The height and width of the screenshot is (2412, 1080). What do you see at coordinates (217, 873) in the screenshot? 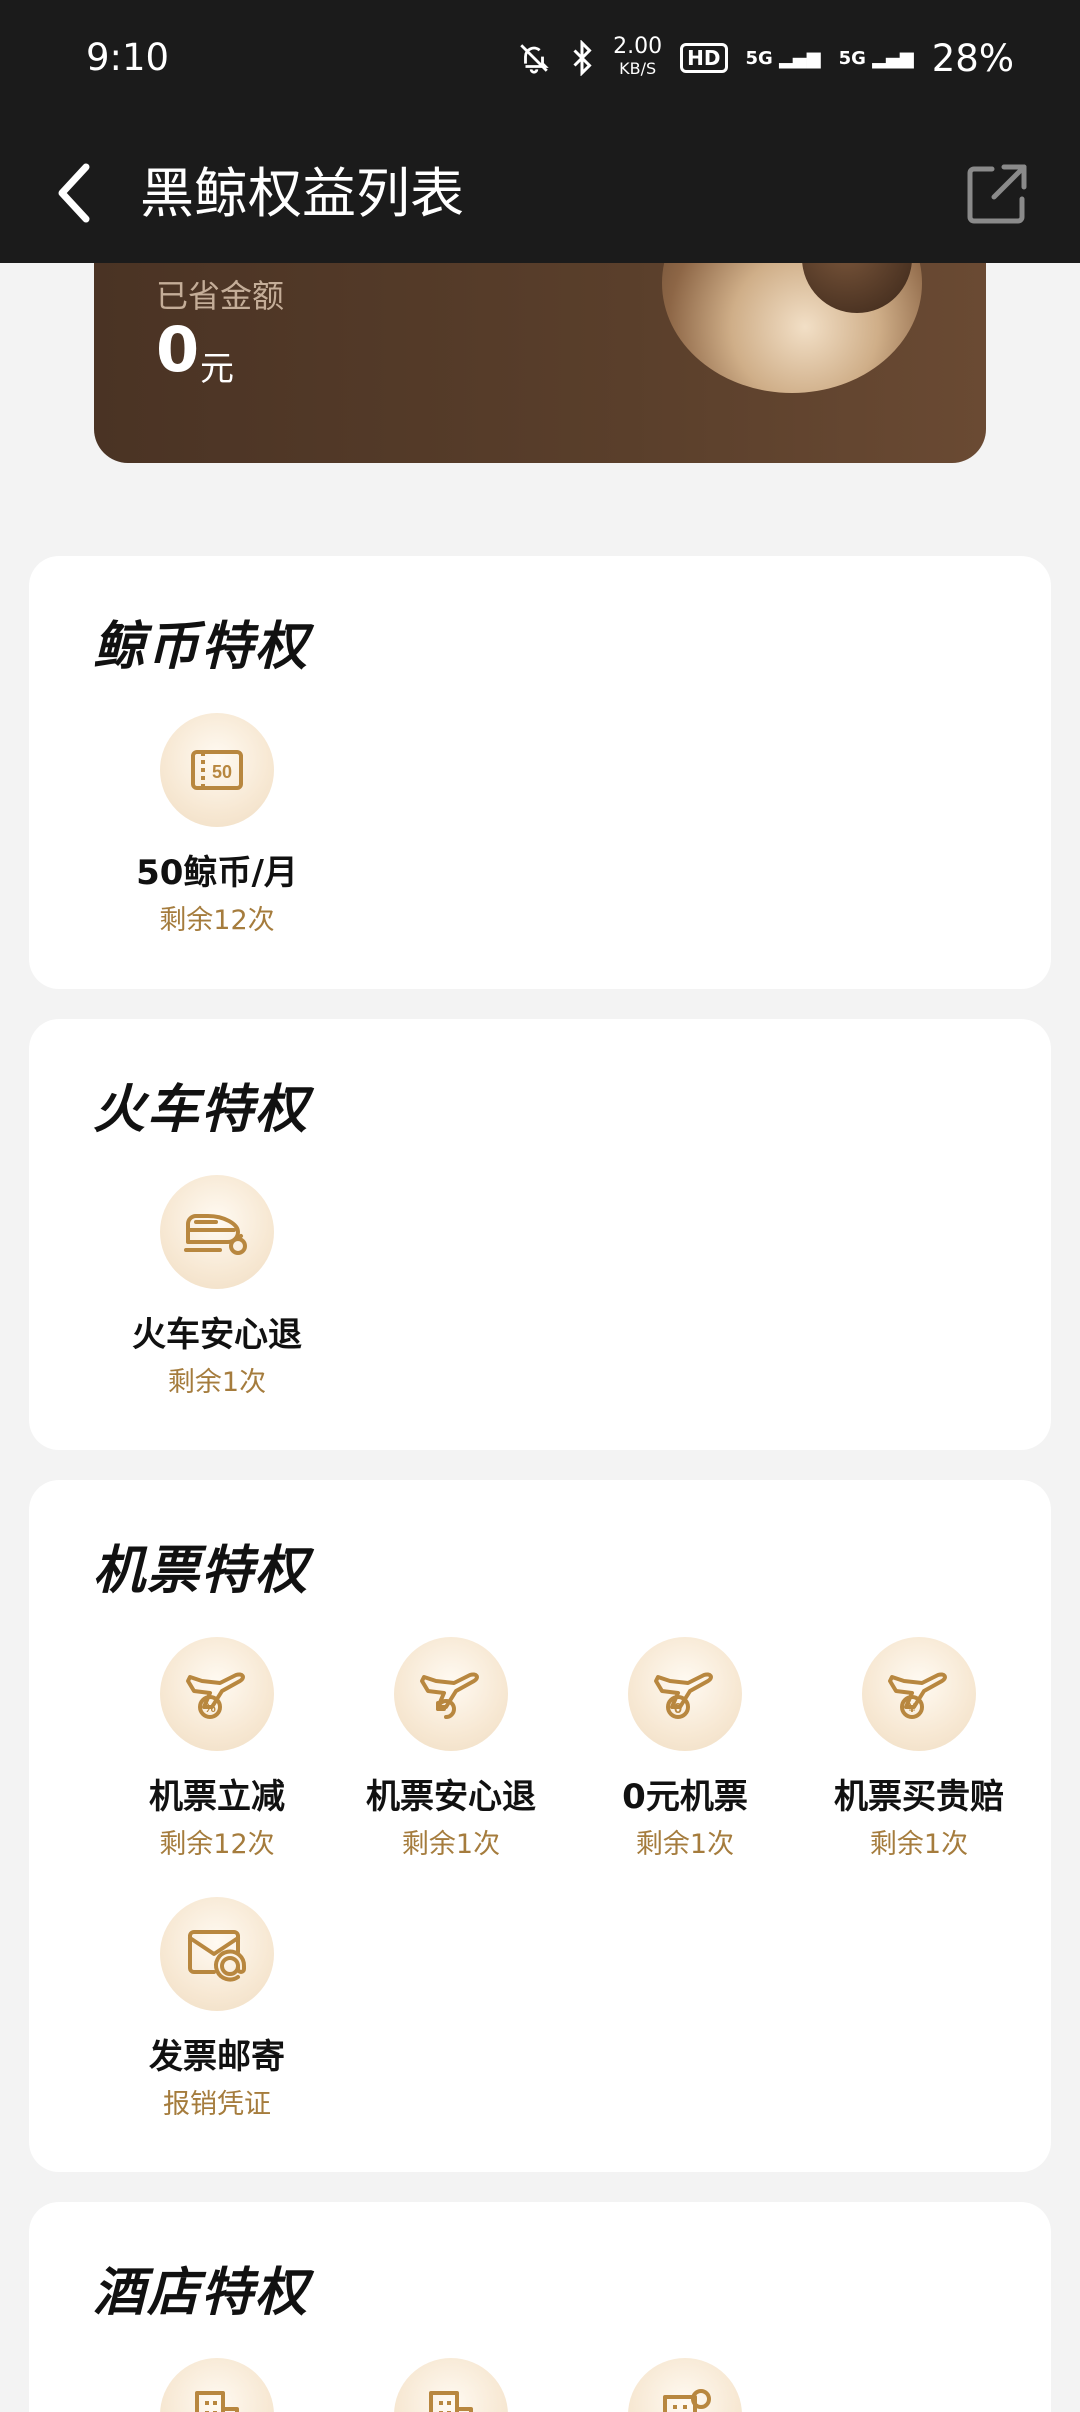
I see `benefit-name: 50鲸币/月` at bounding box center [217, 873].